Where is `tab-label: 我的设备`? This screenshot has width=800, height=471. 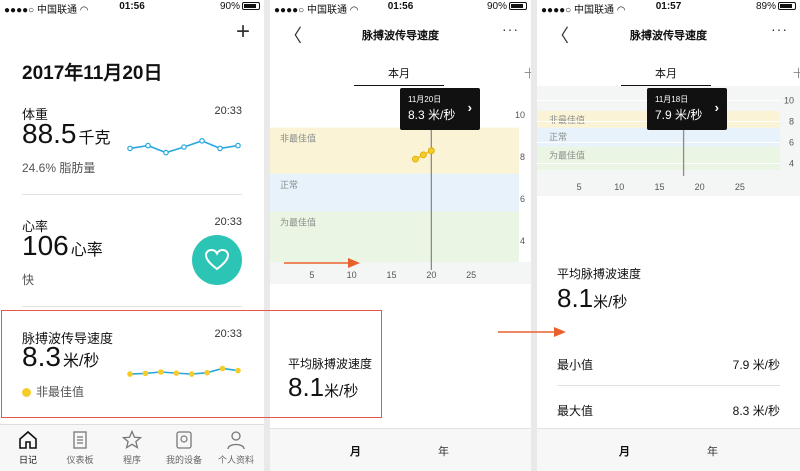 tab-label: 我的设备 is located at coordinates (183, 460).